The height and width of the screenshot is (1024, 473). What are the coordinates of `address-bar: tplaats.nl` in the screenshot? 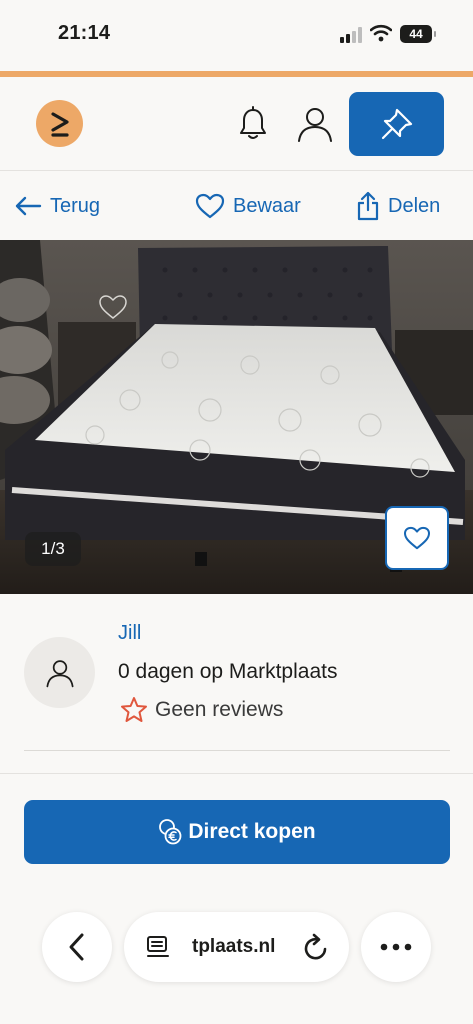 It's located at (236, 947).